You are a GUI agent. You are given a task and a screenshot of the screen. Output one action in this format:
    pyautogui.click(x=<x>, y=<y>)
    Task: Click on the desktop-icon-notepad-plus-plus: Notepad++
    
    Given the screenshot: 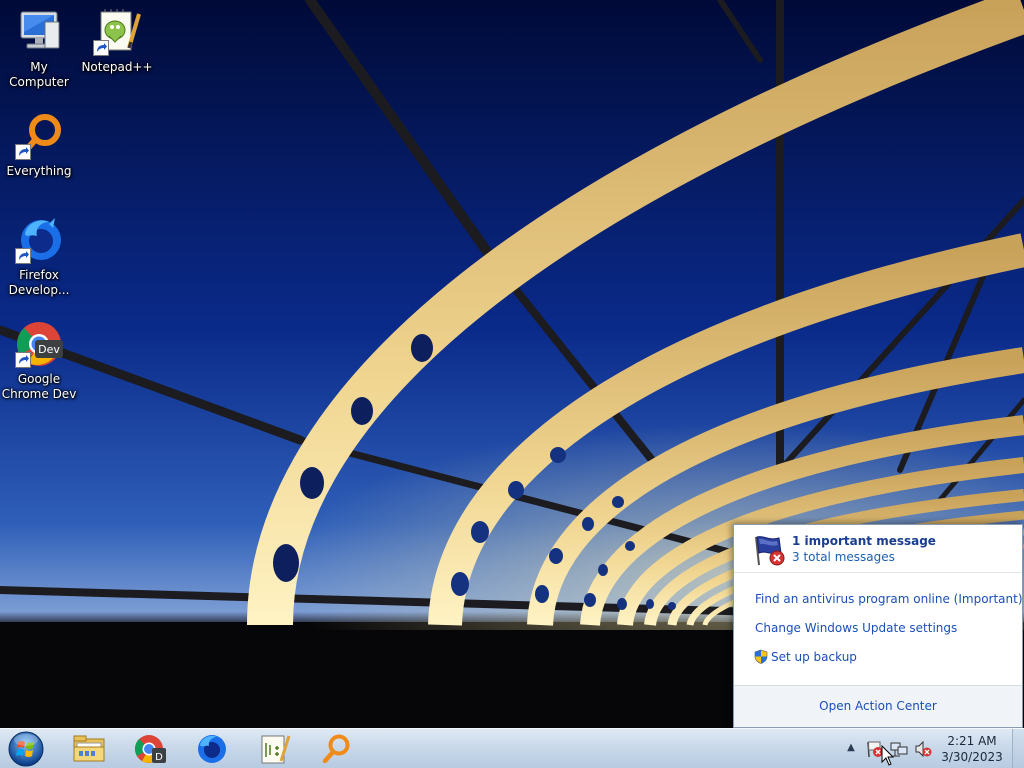 What is the action you would take?
    pyautogui.click(x=117, y=41)
    